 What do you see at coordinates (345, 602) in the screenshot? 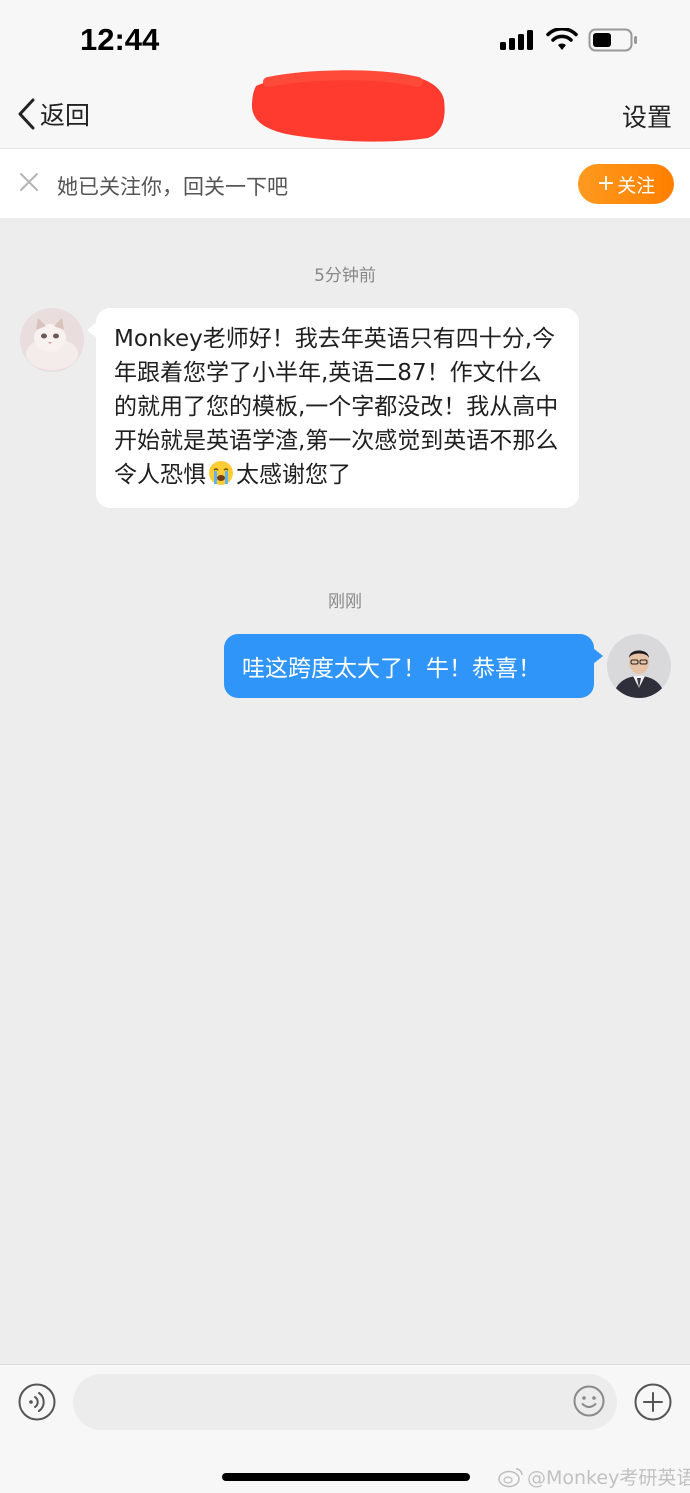
I see `message-timestamp: 刚刚` at bounding box center [345, 602].